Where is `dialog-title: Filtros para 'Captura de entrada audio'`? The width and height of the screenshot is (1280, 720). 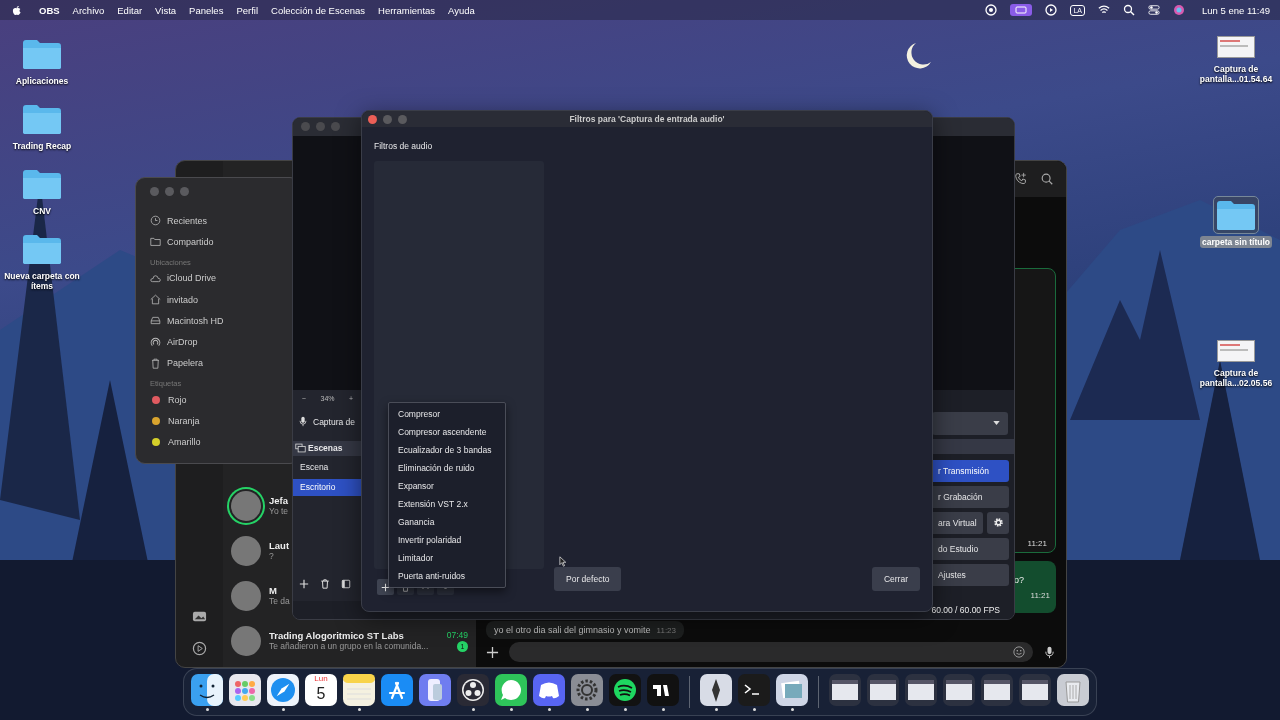
dialog-title: Filtros para 'Captura de entrada audio' is located at coordinates (647, 119).